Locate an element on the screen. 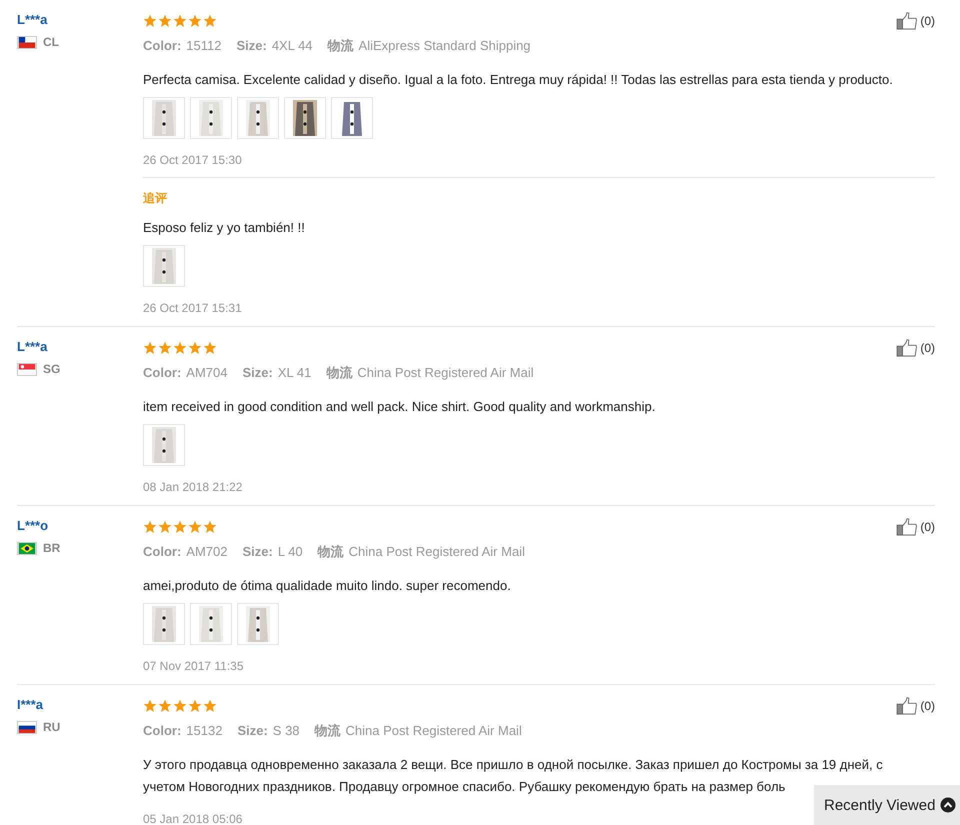  followup-date: 26 Oct 2017 15:31 is located at coordinates (192, 308).